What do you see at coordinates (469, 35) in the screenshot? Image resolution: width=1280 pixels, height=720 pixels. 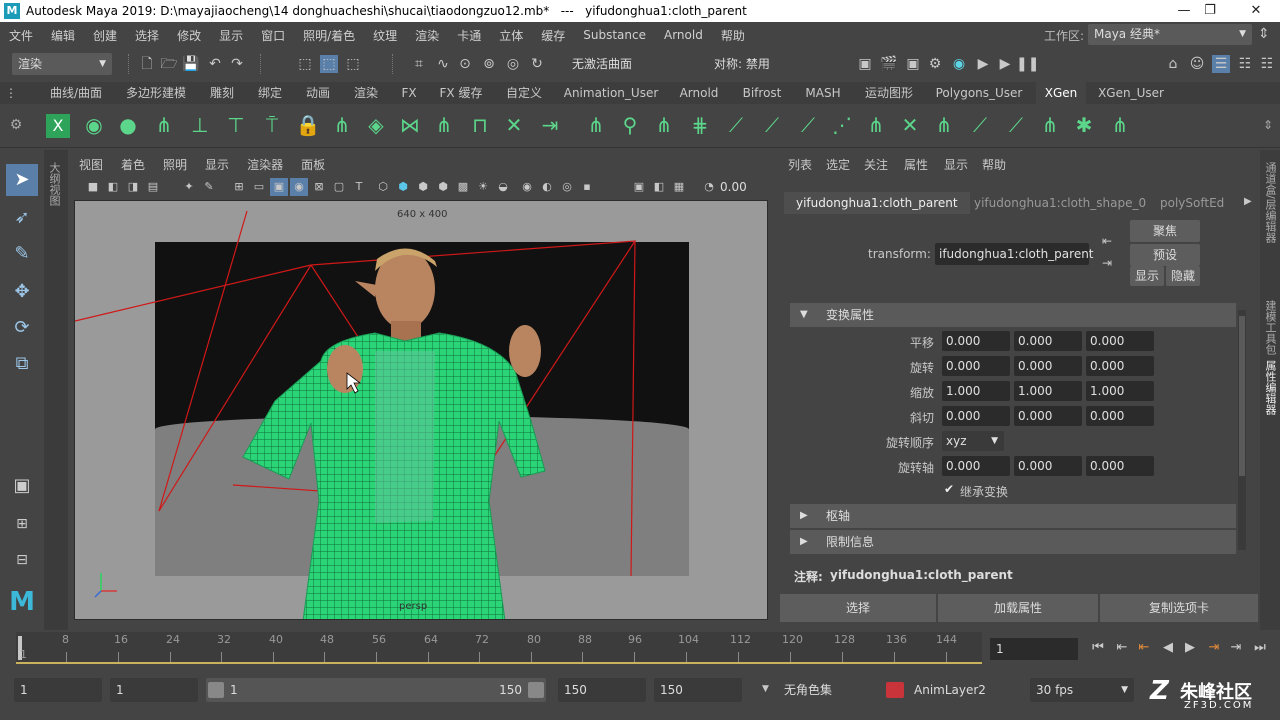 I see `menu-toon: 卡通` at bounding box center [469, 35].